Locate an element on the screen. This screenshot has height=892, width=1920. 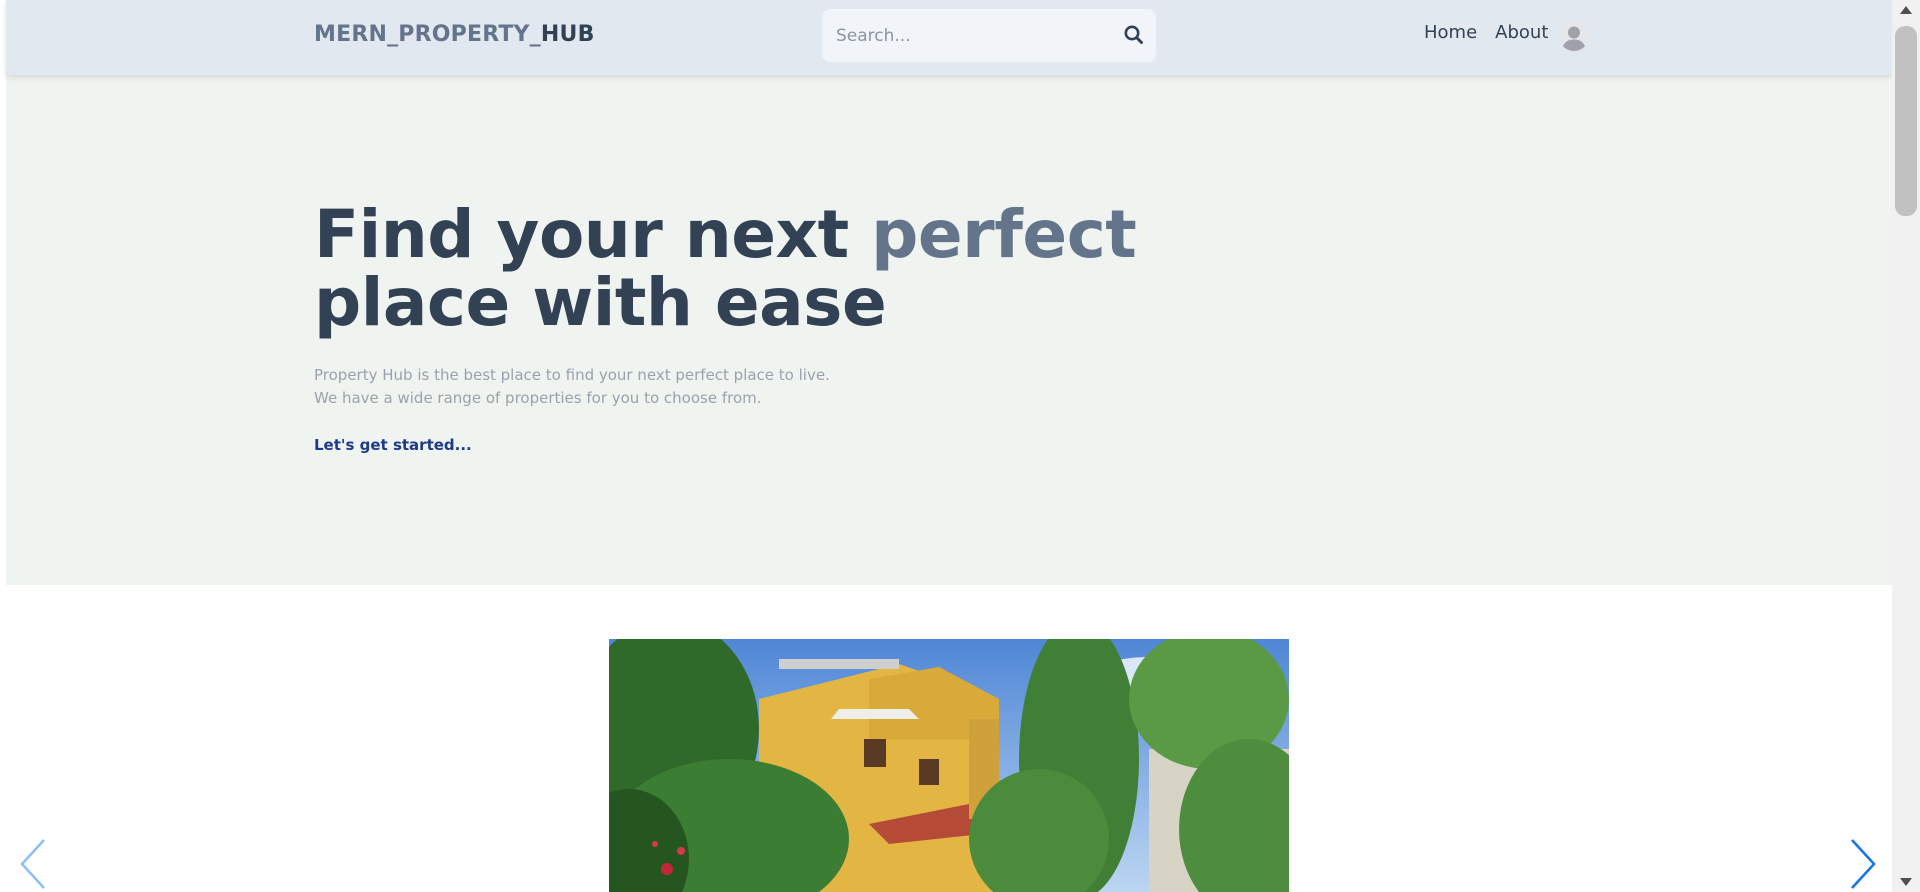
search-icon is located at coordinates (1134, 35).